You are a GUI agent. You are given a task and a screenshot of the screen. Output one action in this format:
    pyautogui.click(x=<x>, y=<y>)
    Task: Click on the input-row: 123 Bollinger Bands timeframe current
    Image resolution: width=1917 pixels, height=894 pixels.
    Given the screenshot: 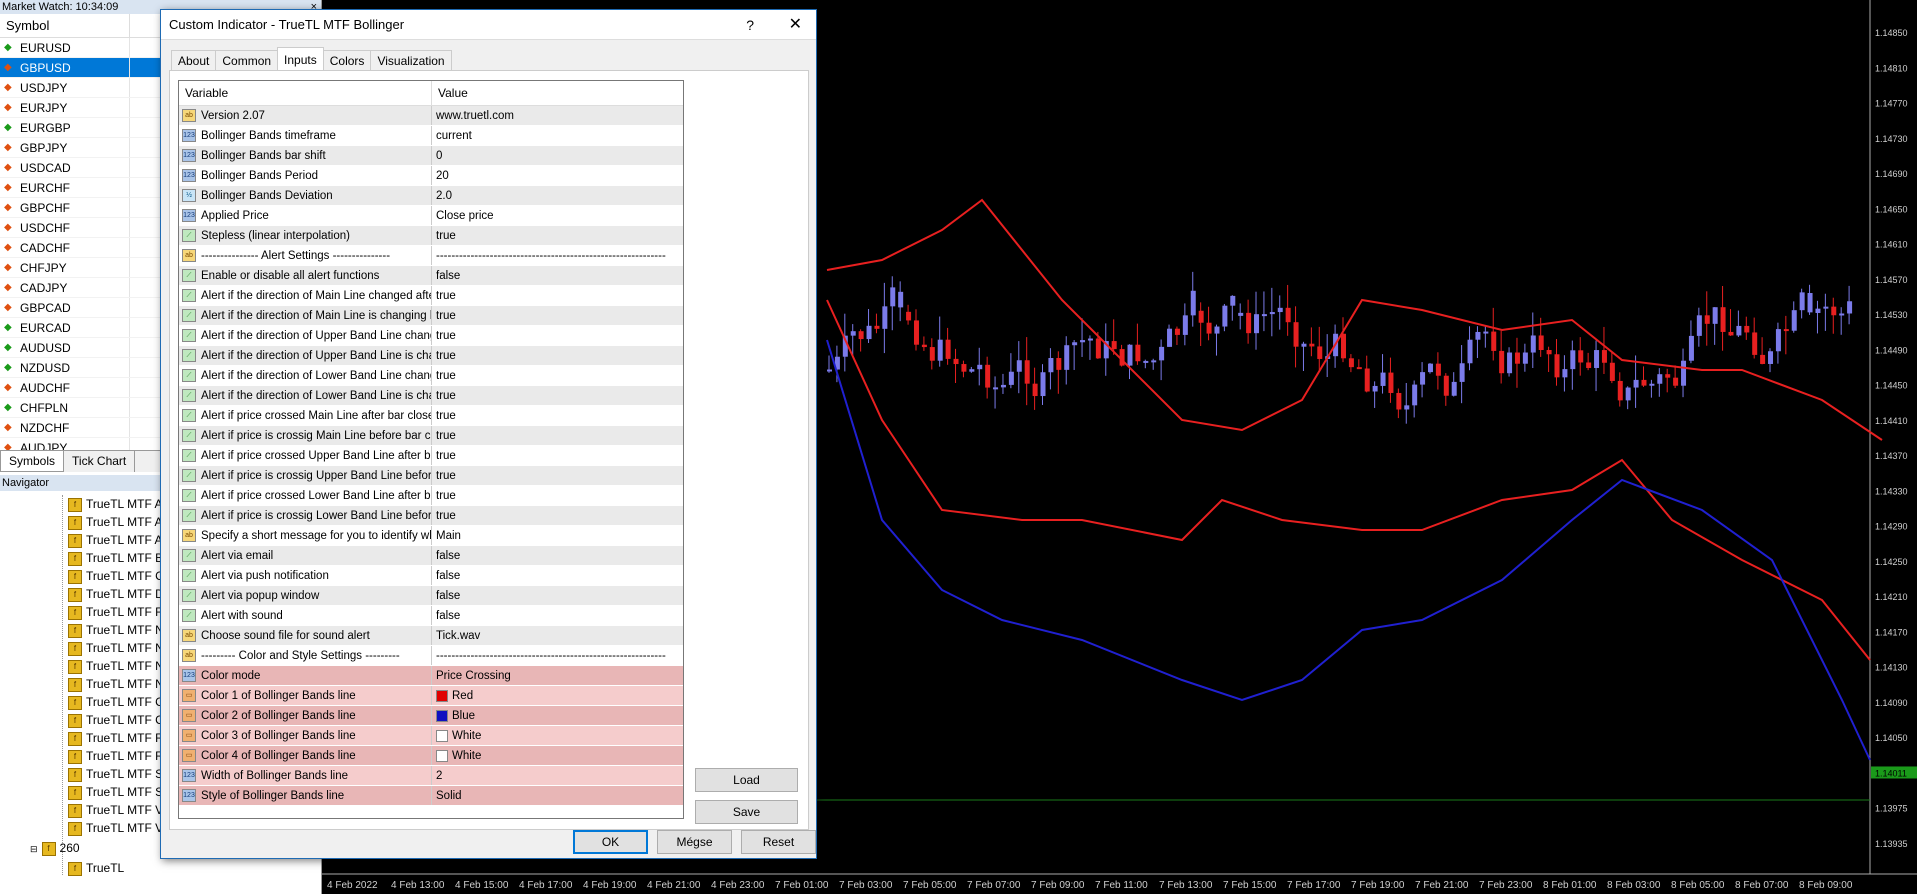 What is the action you would take?
    pyautogui.click(x=431, y=136)
    